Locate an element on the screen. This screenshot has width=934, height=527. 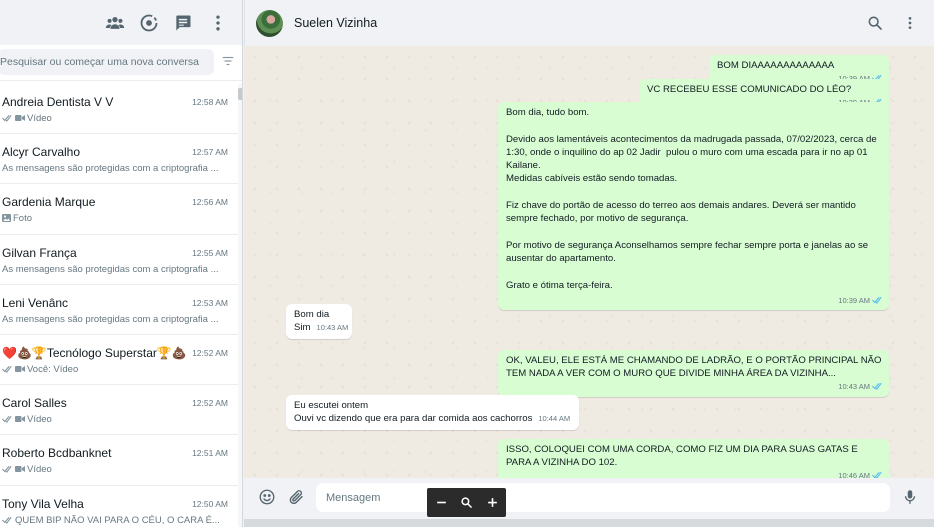
chat-time: 12:55 AM is located at coordinates (210, 252).